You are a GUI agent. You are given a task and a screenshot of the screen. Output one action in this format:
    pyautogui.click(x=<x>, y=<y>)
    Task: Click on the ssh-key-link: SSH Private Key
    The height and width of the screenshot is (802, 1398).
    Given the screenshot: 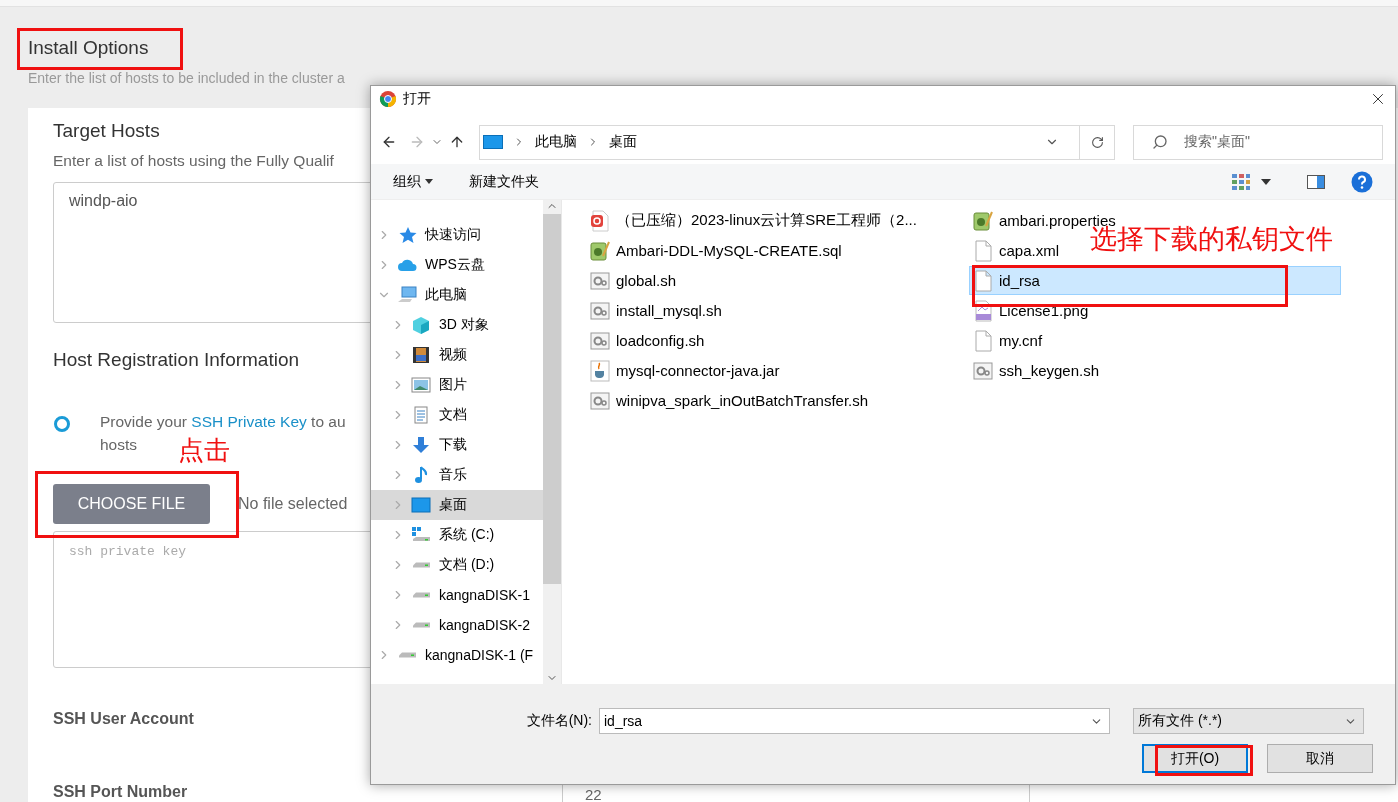 What is the action you would take?
    pyautogui.click(x=249, y=421)
    